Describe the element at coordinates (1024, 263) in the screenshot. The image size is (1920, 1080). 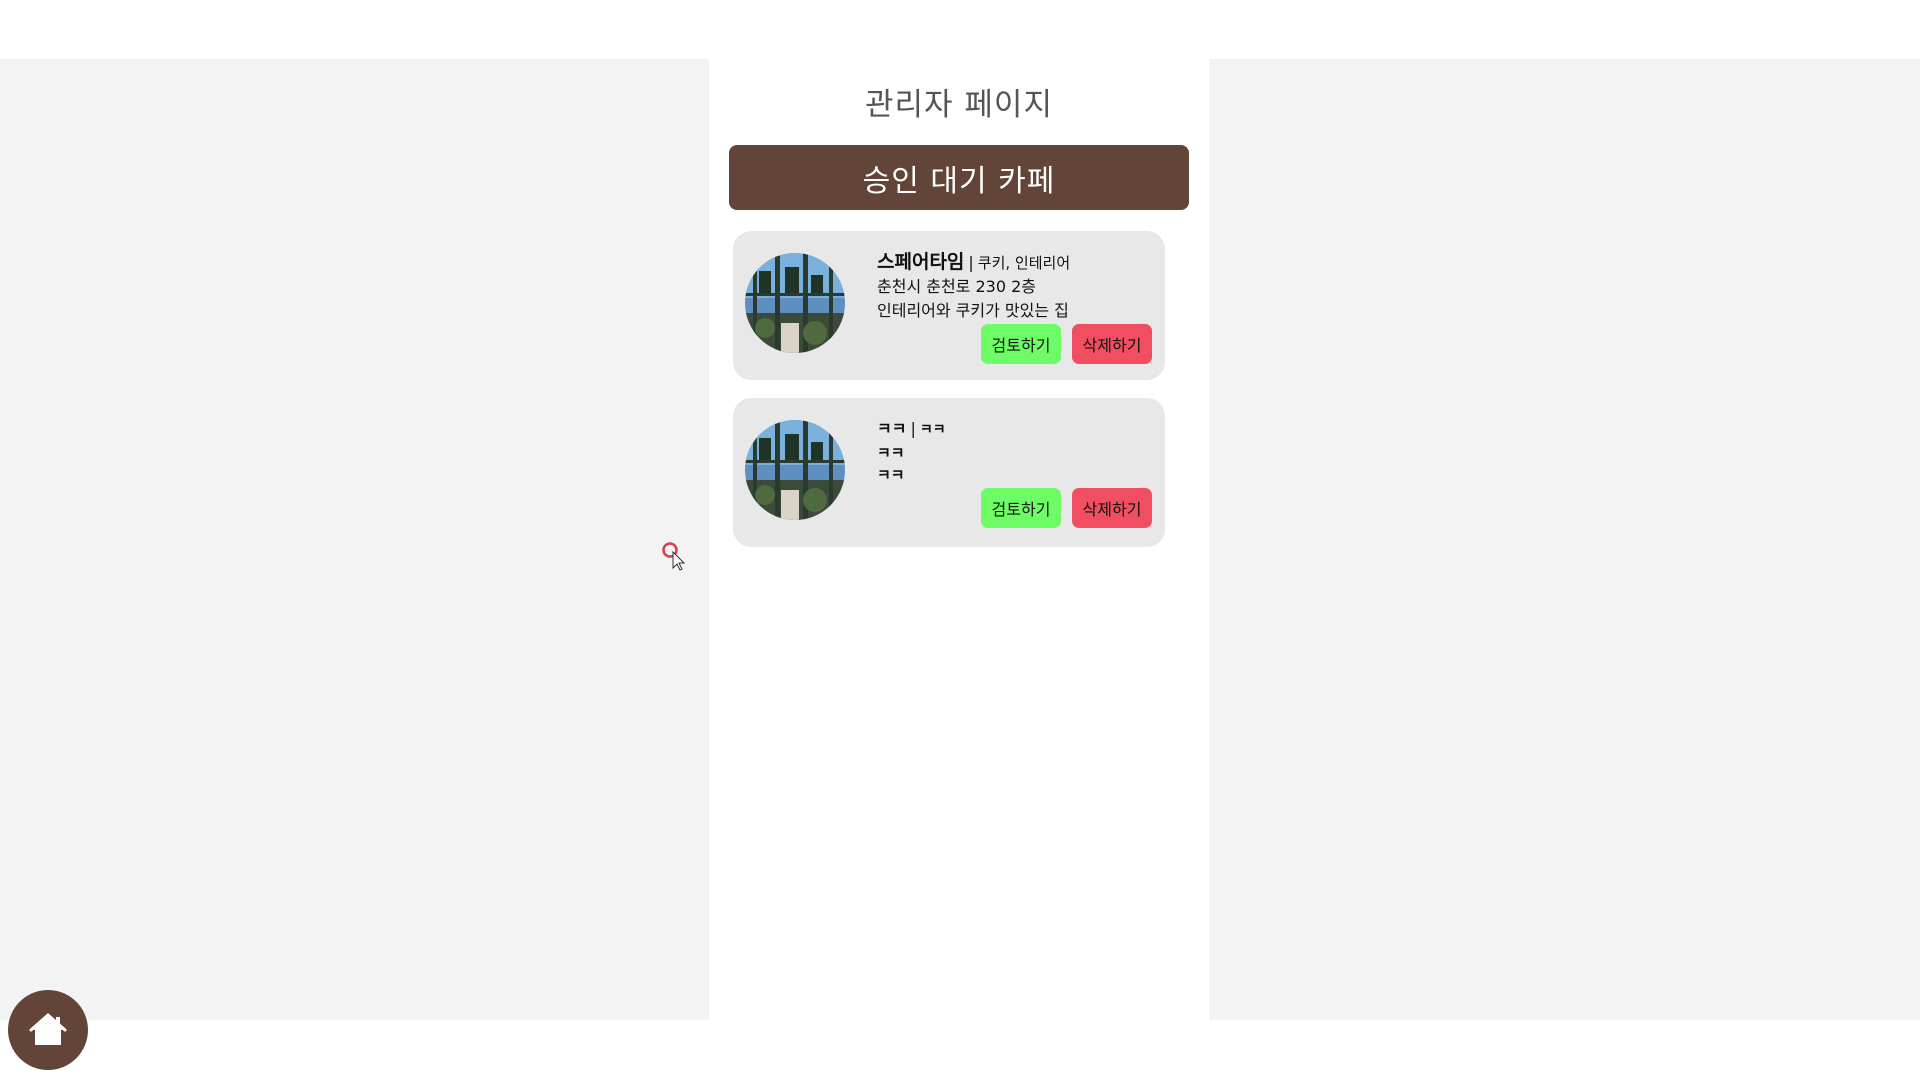
I see `cafe-tags: 쿠키, 인테리어` at that location.